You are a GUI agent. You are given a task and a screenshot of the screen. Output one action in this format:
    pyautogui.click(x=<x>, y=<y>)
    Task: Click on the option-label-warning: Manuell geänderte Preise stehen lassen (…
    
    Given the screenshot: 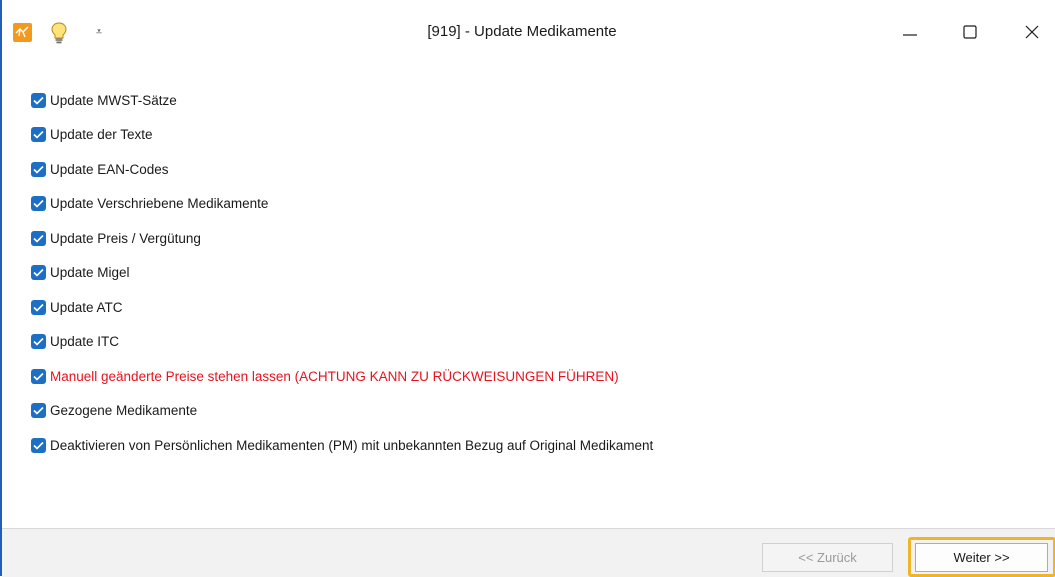 What is the action you would take?
    pyautogui.click(x=334, y=376)
    